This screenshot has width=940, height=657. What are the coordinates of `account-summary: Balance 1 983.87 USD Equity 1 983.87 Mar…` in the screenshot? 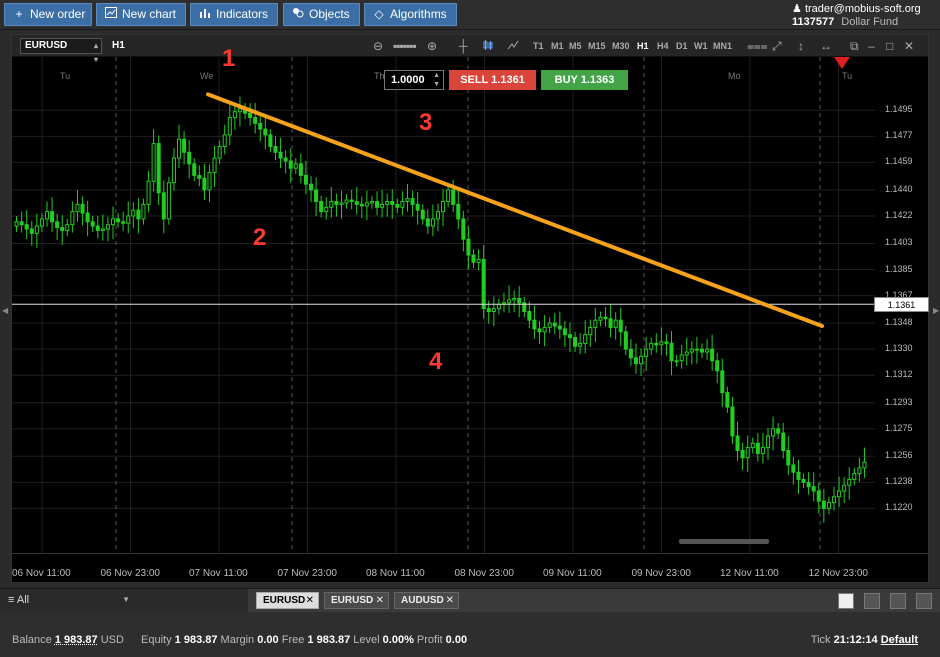 It's located at (239, 640).